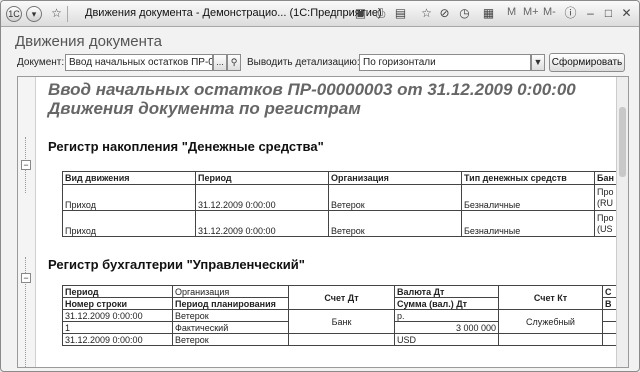 This screenshot has height=372, width=640. What do you see at coordinates (590, 13) in the screenshot?
I see `minimize-icon: –` at bounding box center [590, 13].